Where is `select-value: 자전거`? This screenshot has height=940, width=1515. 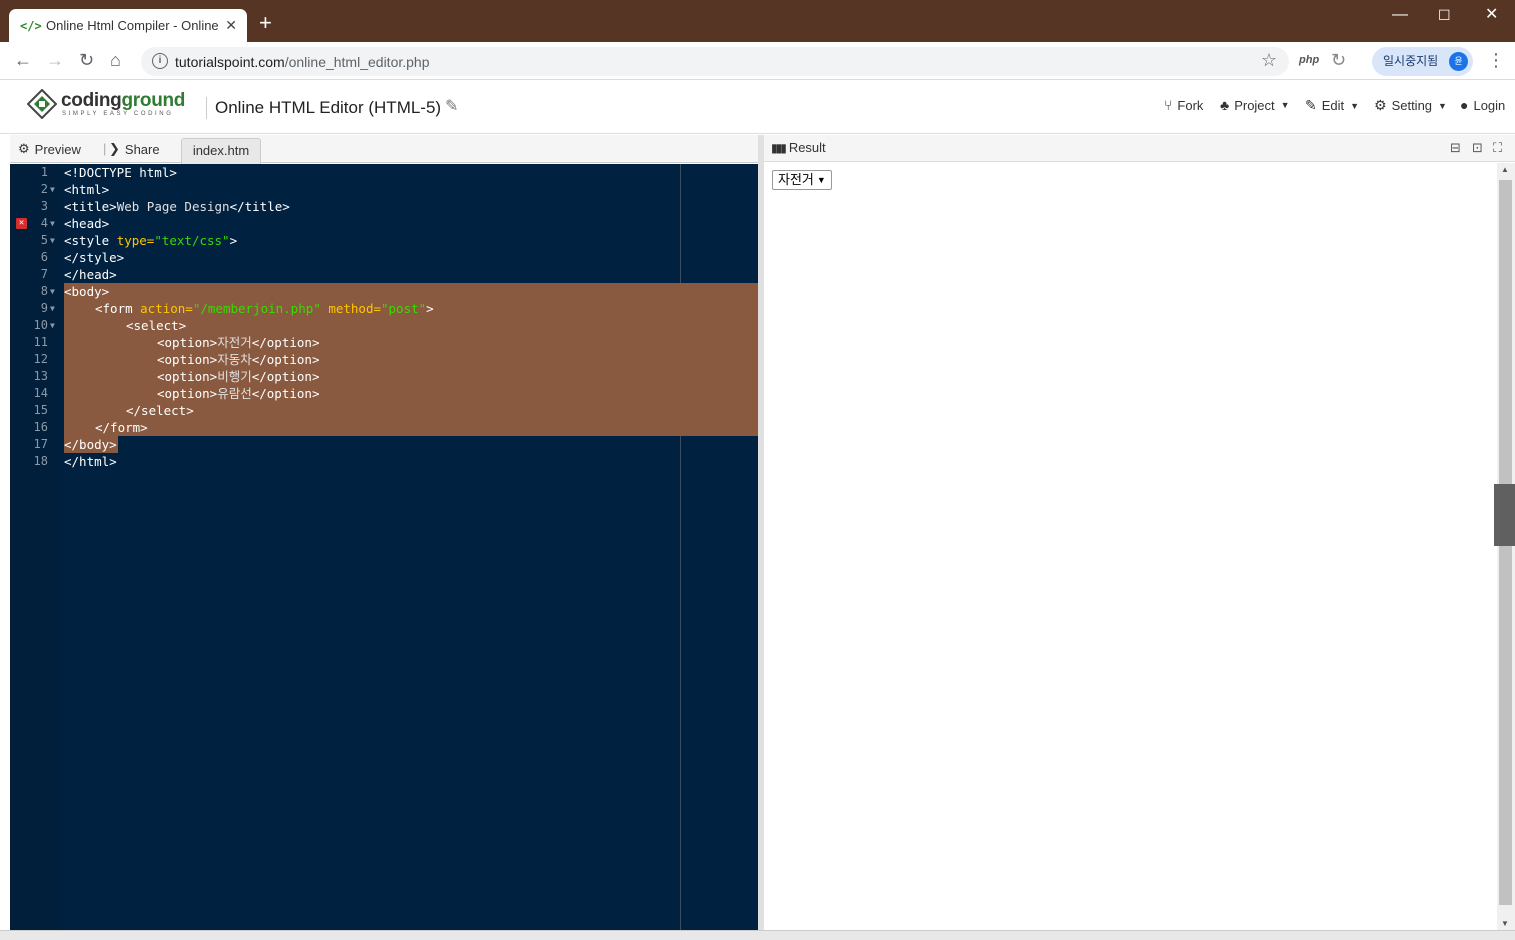 select-value: 자전거 is located at coordinates (796, 179).